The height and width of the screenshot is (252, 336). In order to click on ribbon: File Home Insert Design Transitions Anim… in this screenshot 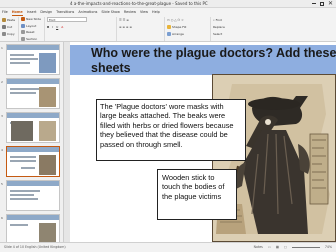, I will do `click(168, 25)`.